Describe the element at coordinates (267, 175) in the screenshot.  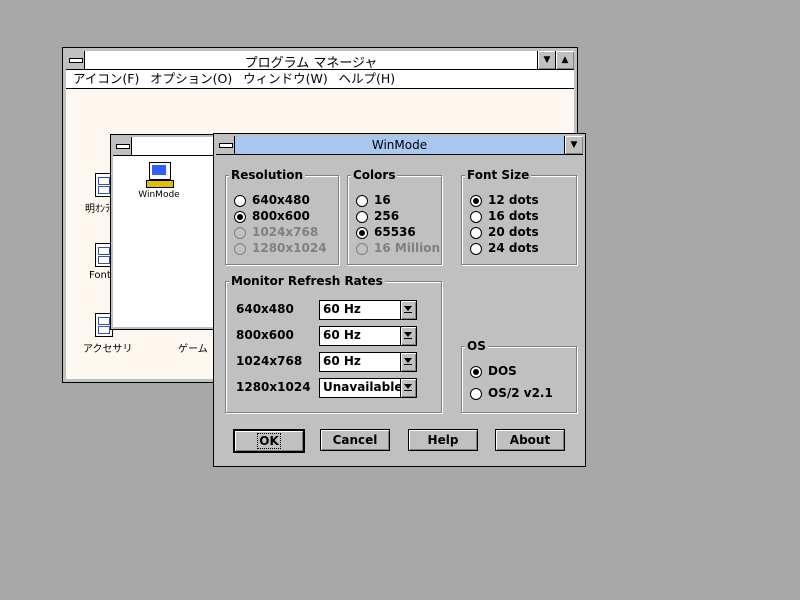
I see `resolution-label: Resolution` at that location.